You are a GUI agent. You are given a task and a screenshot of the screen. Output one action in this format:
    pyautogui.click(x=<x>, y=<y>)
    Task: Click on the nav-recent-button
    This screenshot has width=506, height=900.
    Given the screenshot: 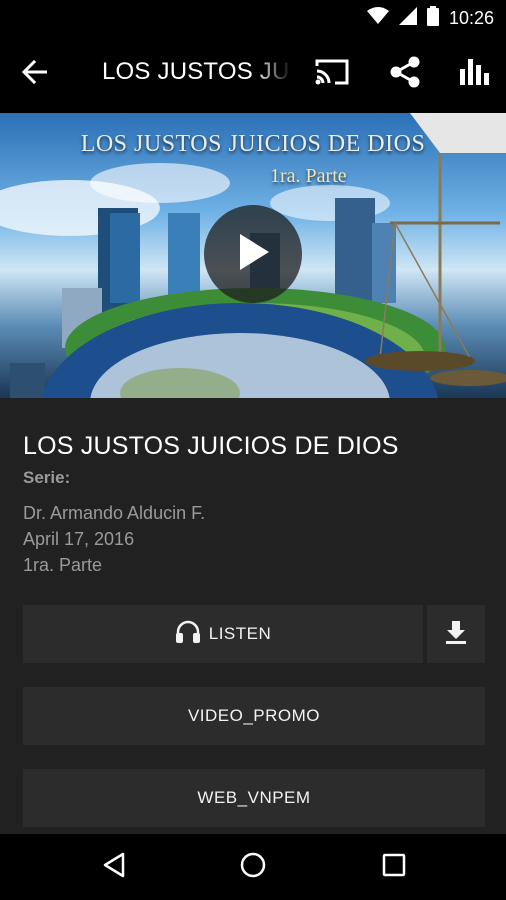 What is the action you would take?
    pyautogui.click(x=394, y=867)
    